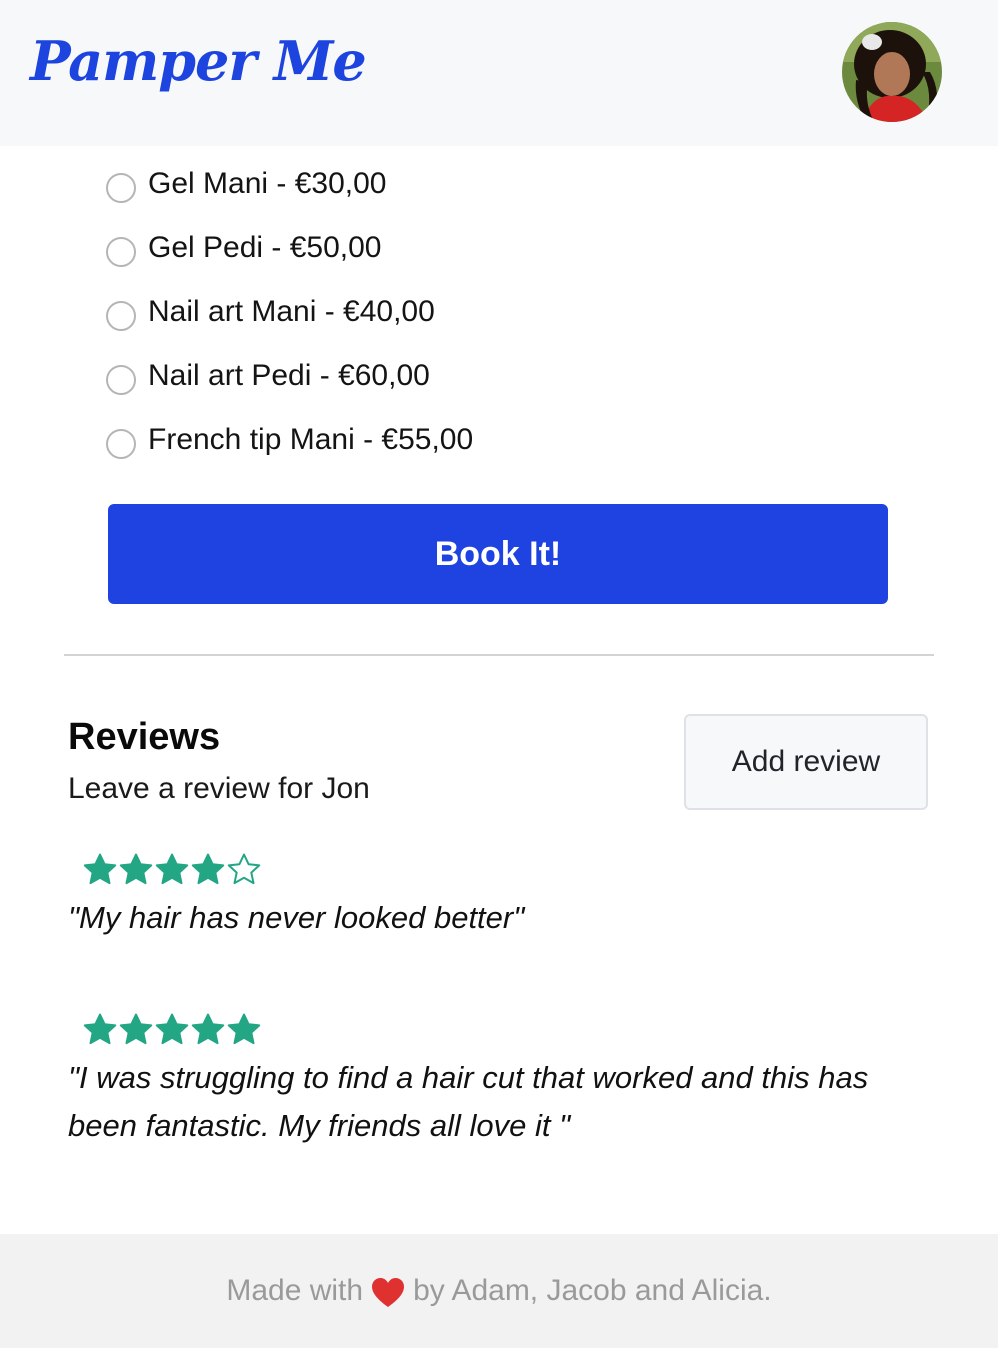  I want to click on user-avatar-icon, so click(892, 72).